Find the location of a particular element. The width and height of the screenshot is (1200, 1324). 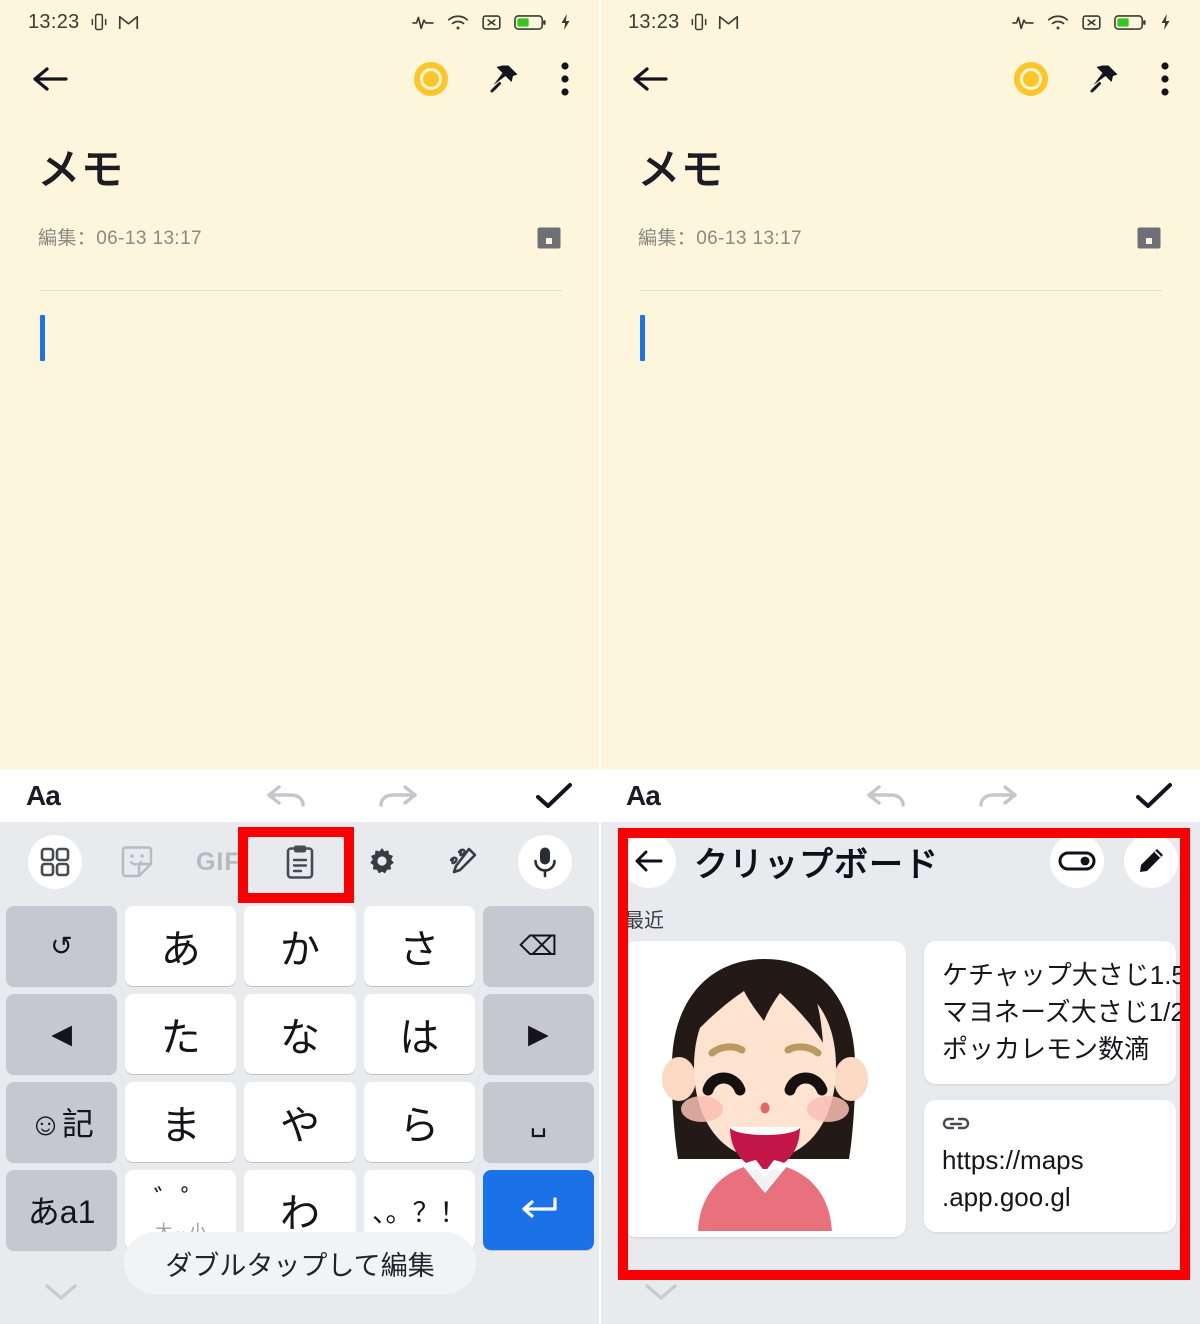

key-ha: は is located at coordinates (419, 1034).